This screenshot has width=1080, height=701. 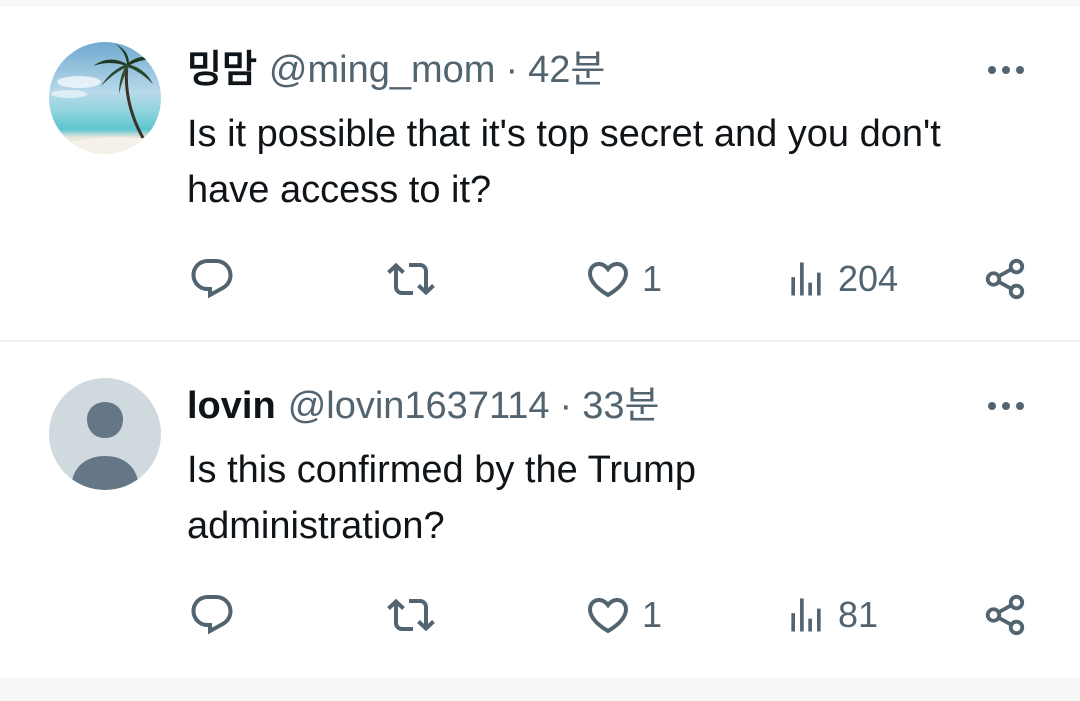 I want to click on view-count: 204, so click(x=868, y=278).